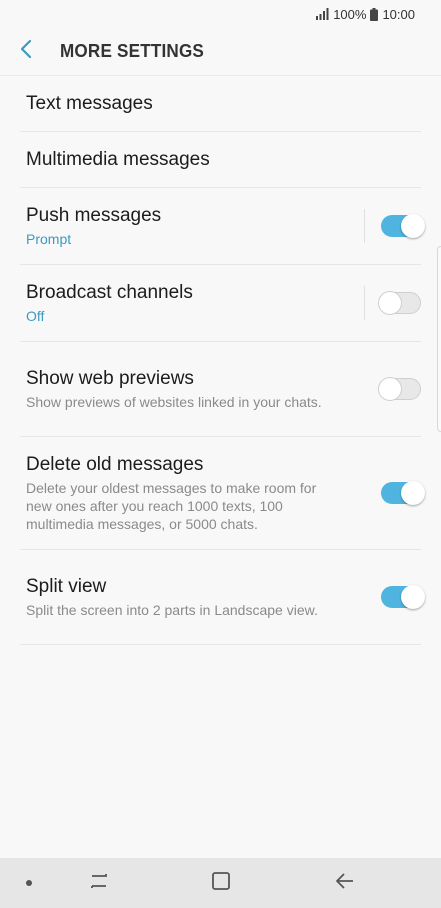 This screenshot has width=441, height=908. I want to click on signal-icon, so click(322, 14).